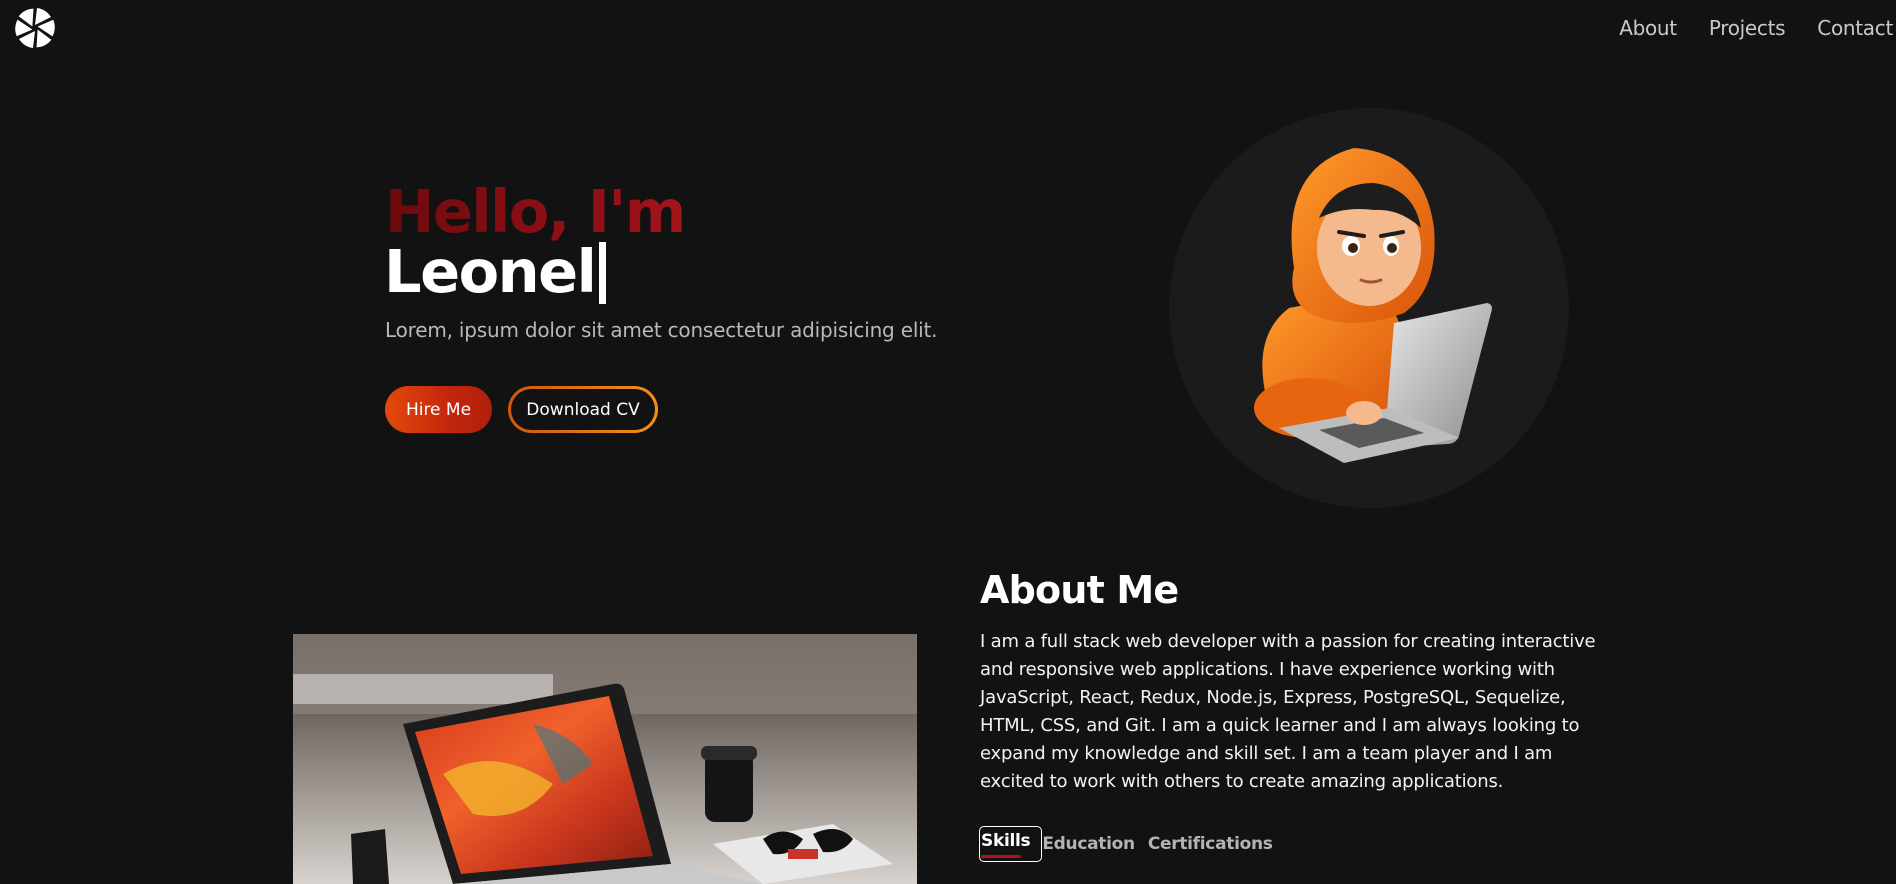 This screenshot has width=1896, height=884. I want to click on avatar-illustration, so click(1373, 305).